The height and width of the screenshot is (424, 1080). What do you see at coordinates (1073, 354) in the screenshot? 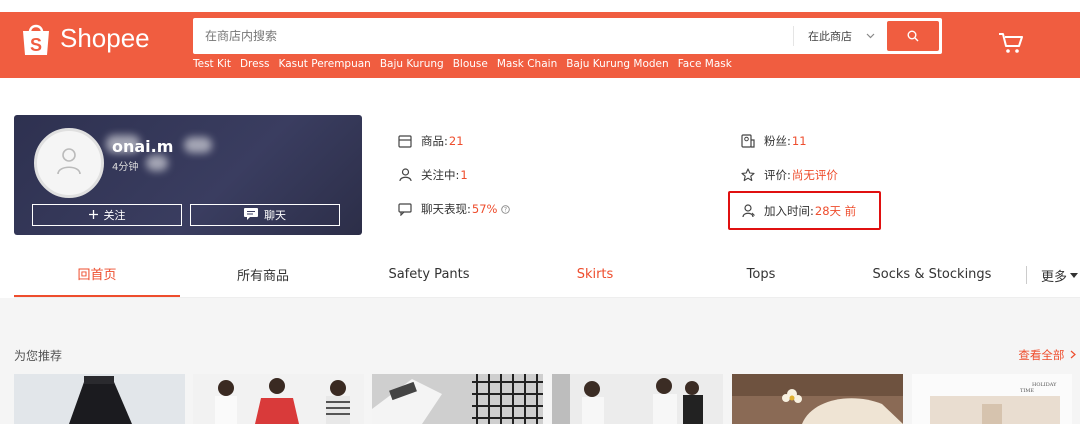
I see `chevron-right-icon` at bounding box center [1073, 354].